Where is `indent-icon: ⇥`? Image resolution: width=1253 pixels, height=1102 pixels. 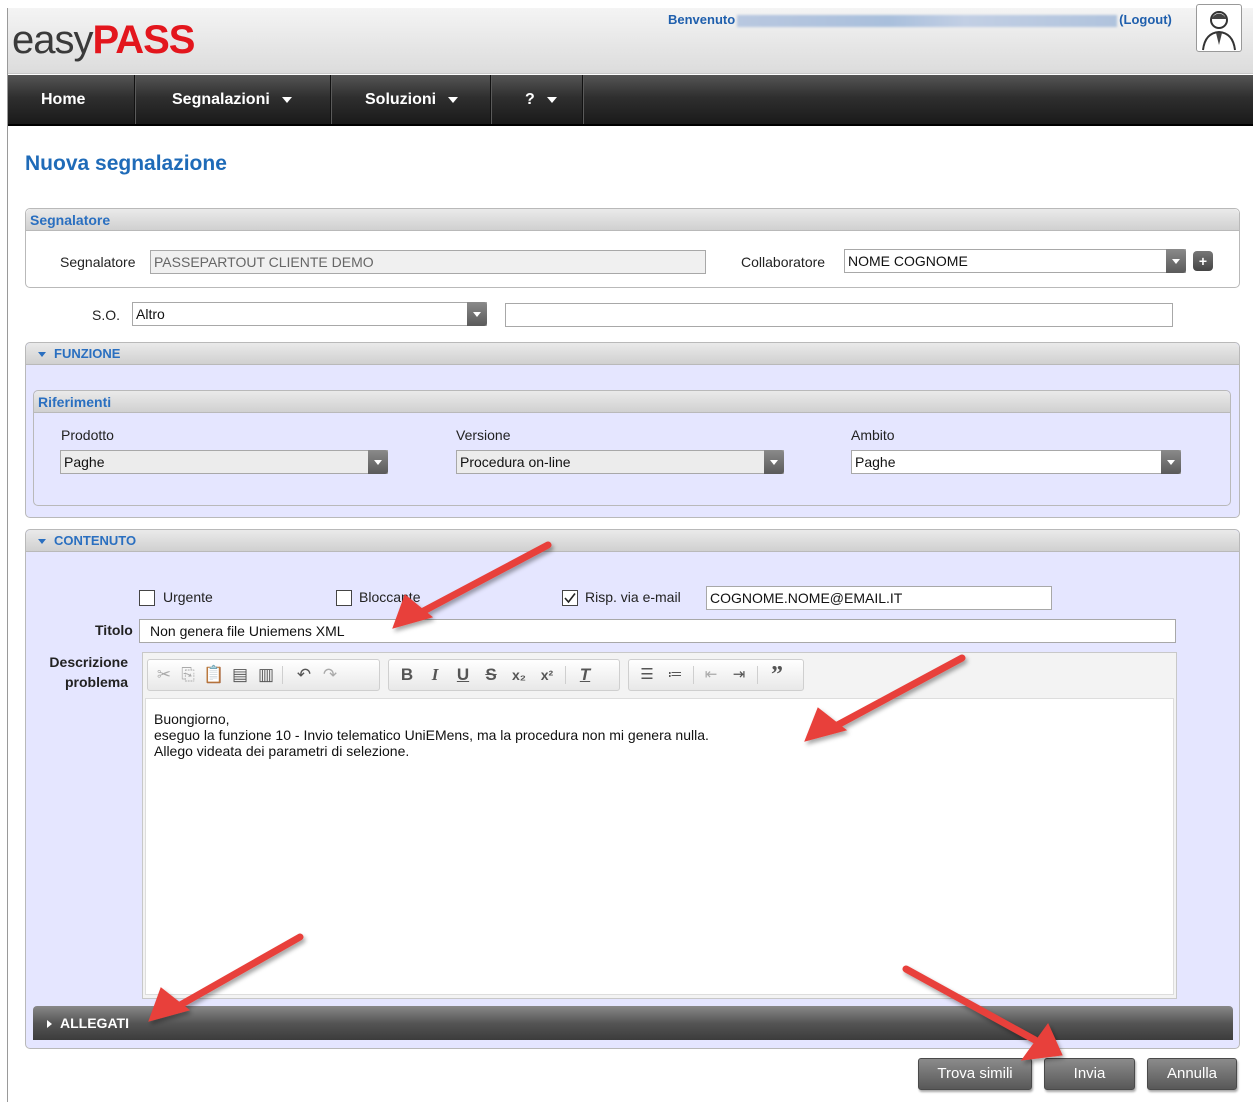 indent-icon: ⇥ is located at coordinates (739, 675).